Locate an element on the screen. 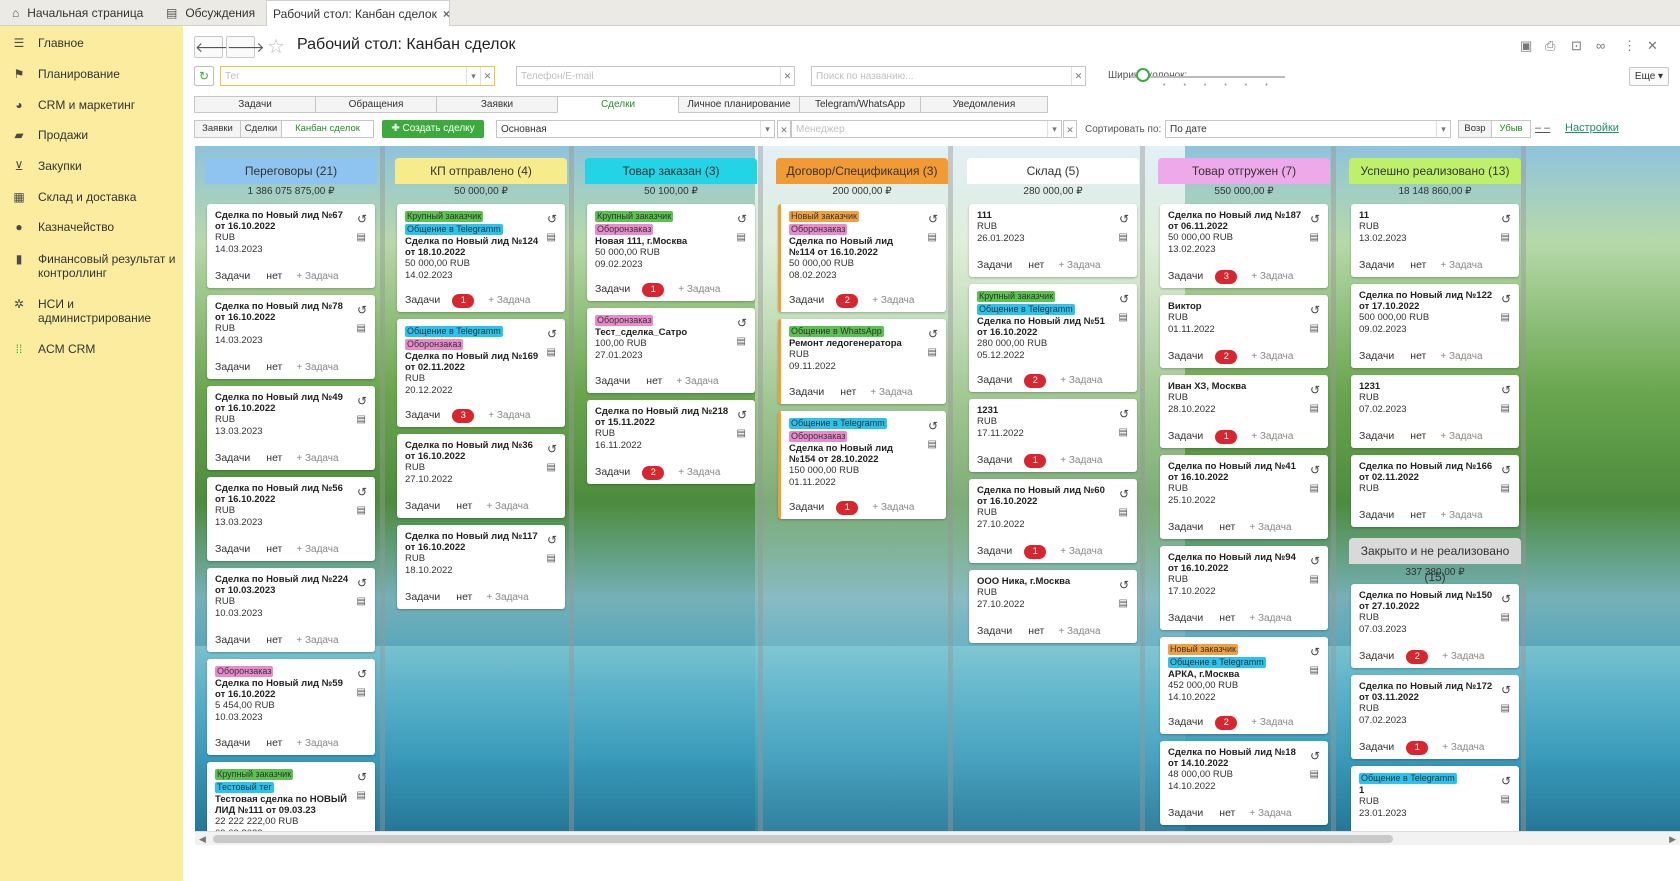  dropdown-icon: ▾ is located at coordinates (1054, 129).